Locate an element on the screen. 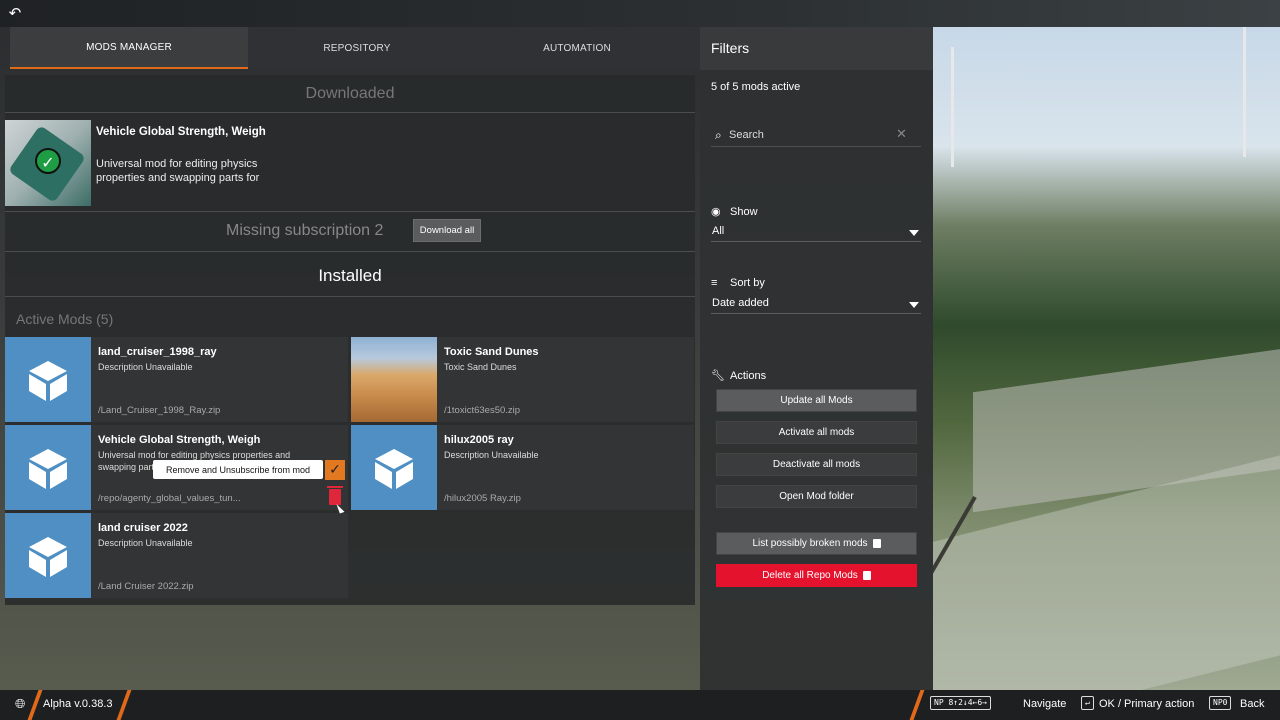 The height and width of the screenshot is (720, 1280). actions-label: 🔧︎ Actions is located at coordinates (738, 375).